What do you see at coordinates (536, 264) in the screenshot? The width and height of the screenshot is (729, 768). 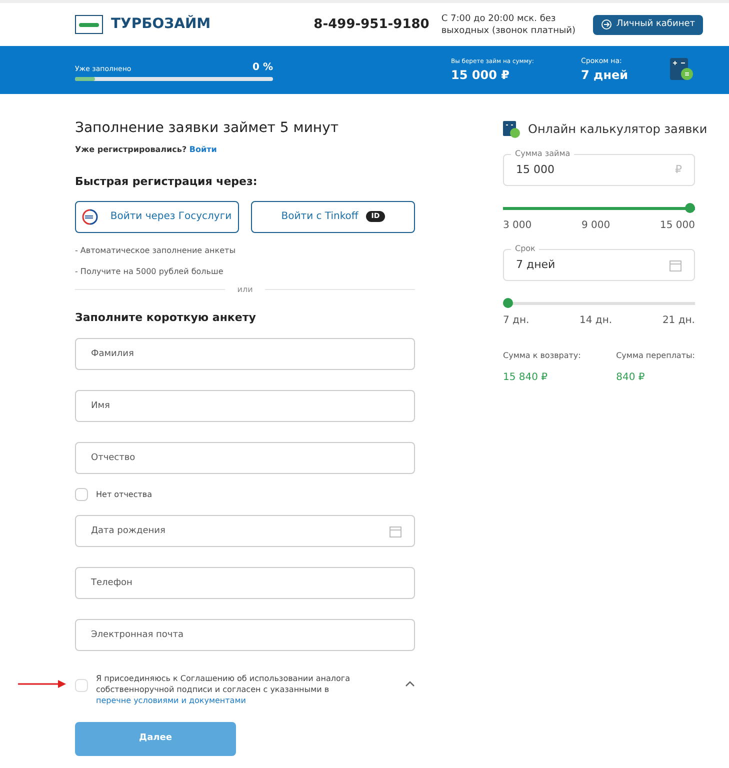 I see `field-value: 7 дней` at bounding box center [536, 264].